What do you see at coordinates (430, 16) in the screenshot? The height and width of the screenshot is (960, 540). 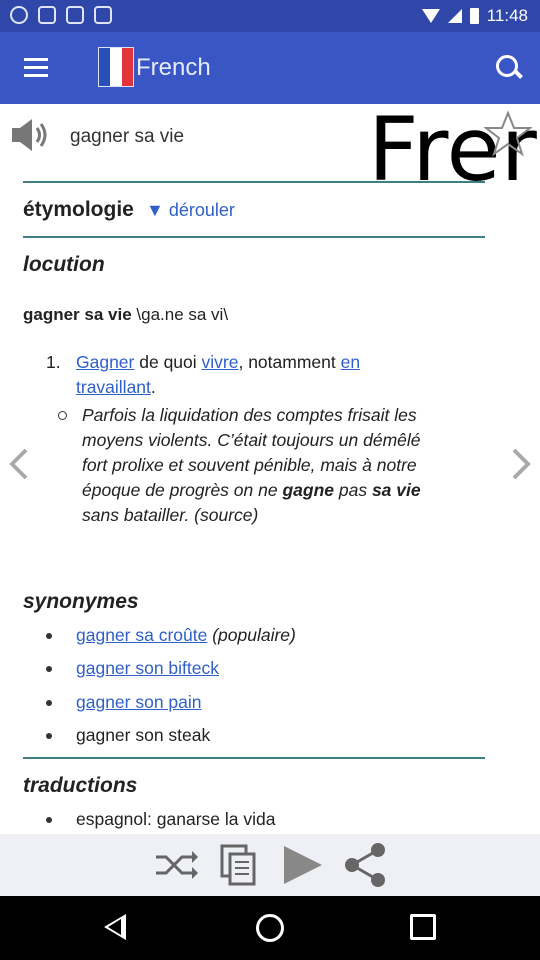 I see `wifi-icon` at bounding box center [430, 16].